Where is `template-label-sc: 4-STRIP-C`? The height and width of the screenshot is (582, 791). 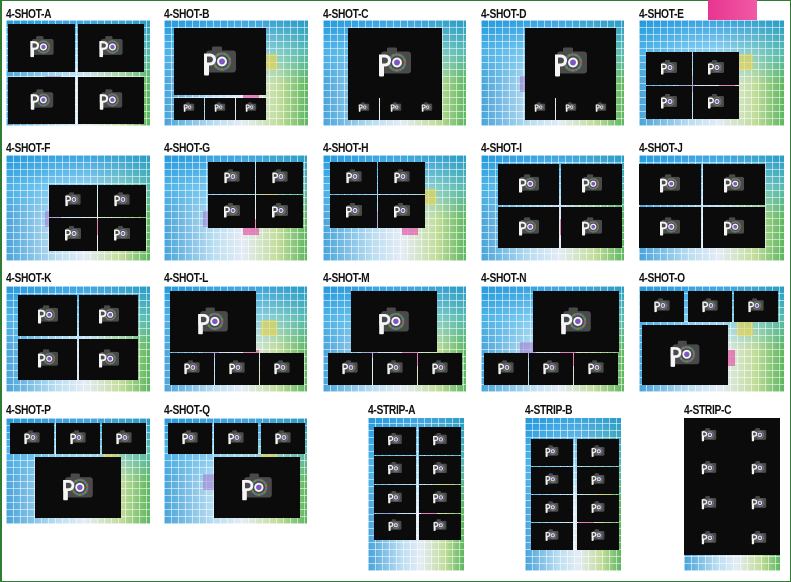
template-label-sc: 4-STRIP-C is located at coordinates (708, 410).